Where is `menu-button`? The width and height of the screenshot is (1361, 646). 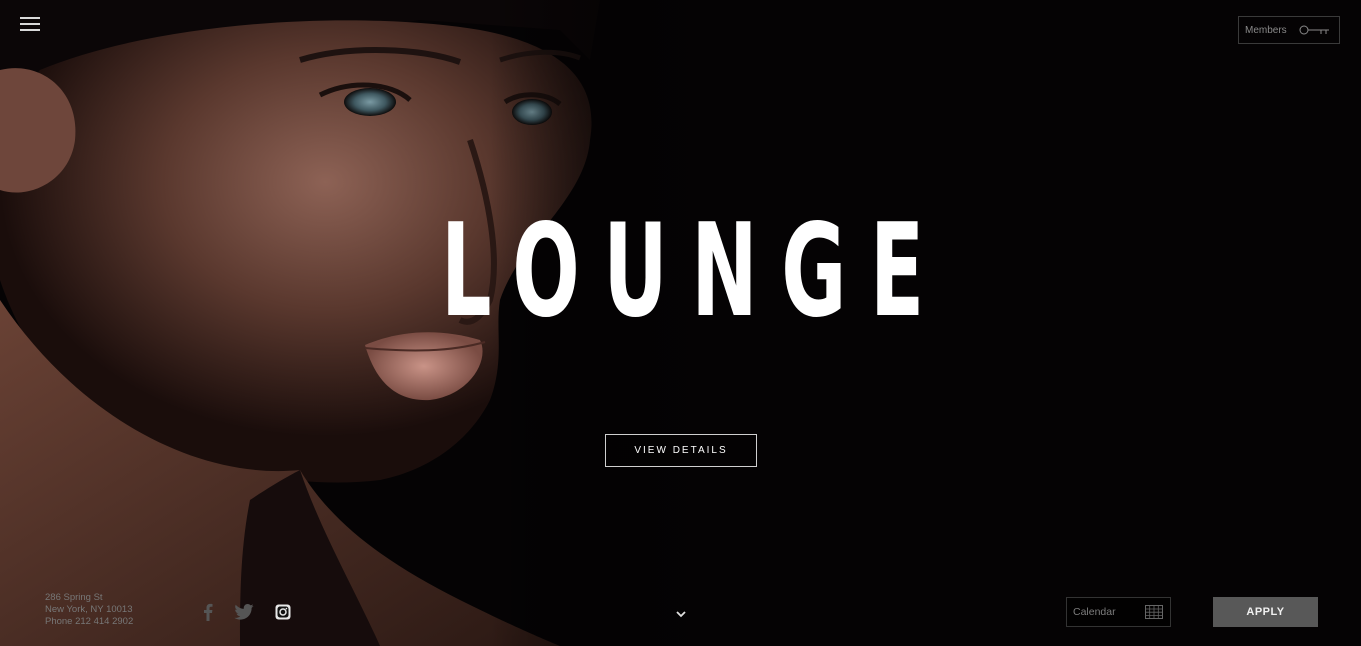 menu-button is located at coordinates (30, 25).